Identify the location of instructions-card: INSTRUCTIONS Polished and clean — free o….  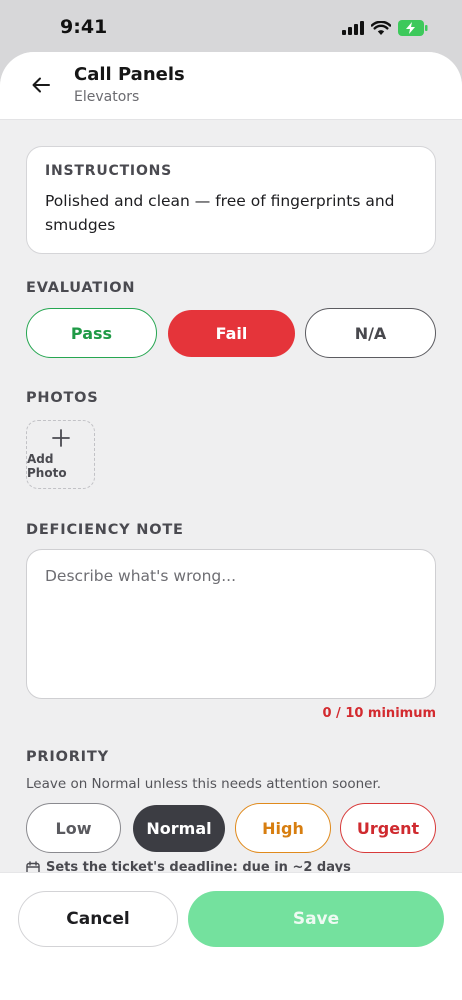
(231, 200).